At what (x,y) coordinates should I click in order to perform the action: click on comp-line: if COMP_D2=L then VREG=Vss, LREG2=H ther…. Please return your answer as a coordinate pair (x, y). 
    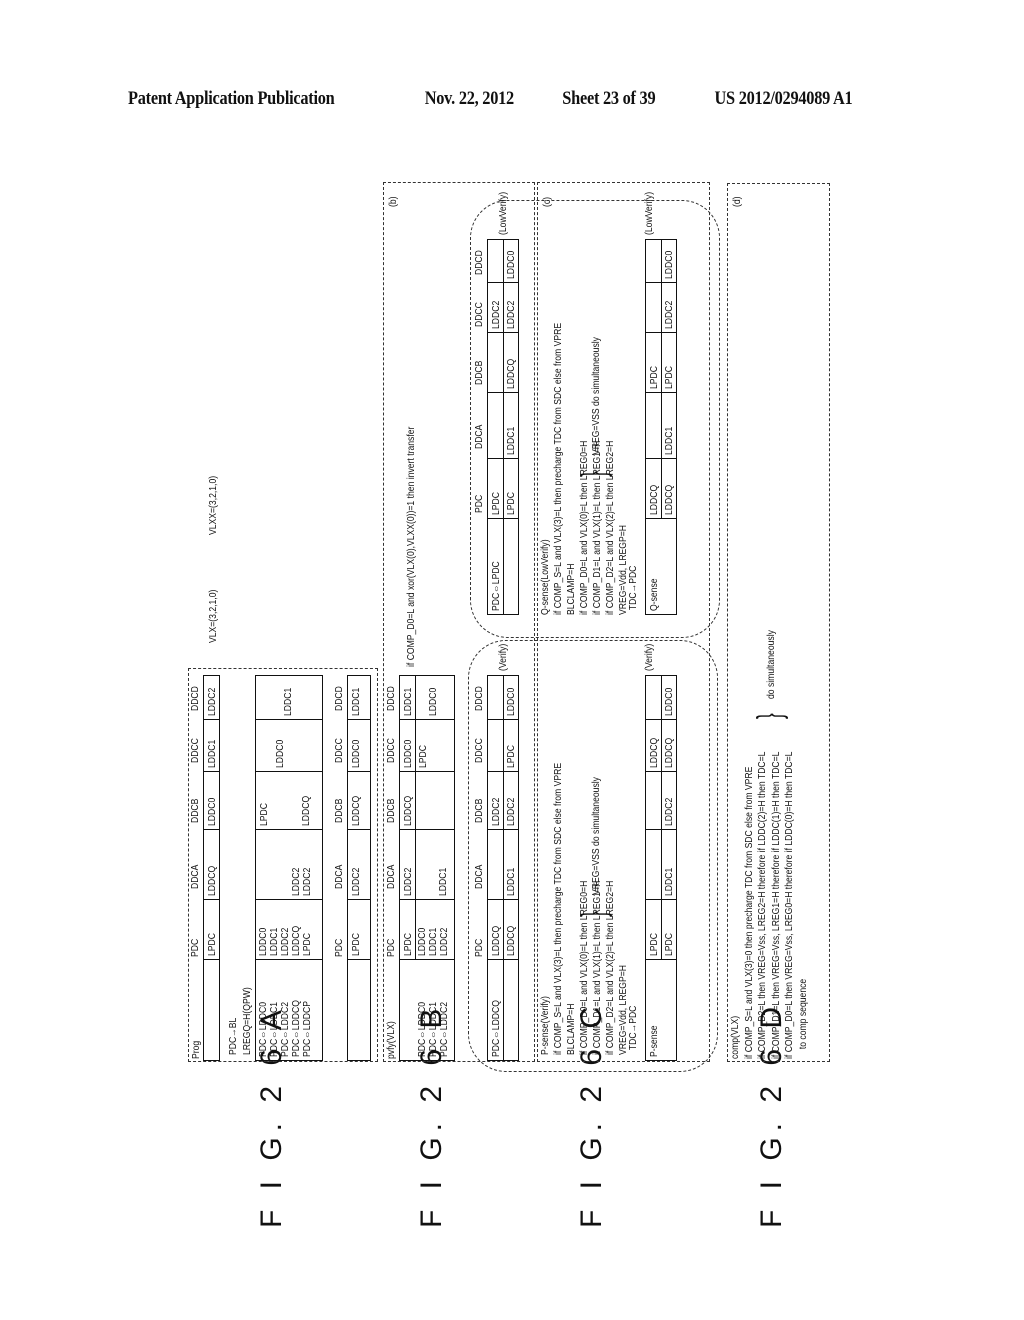
    Looking at the image, I should click on (762, 905).